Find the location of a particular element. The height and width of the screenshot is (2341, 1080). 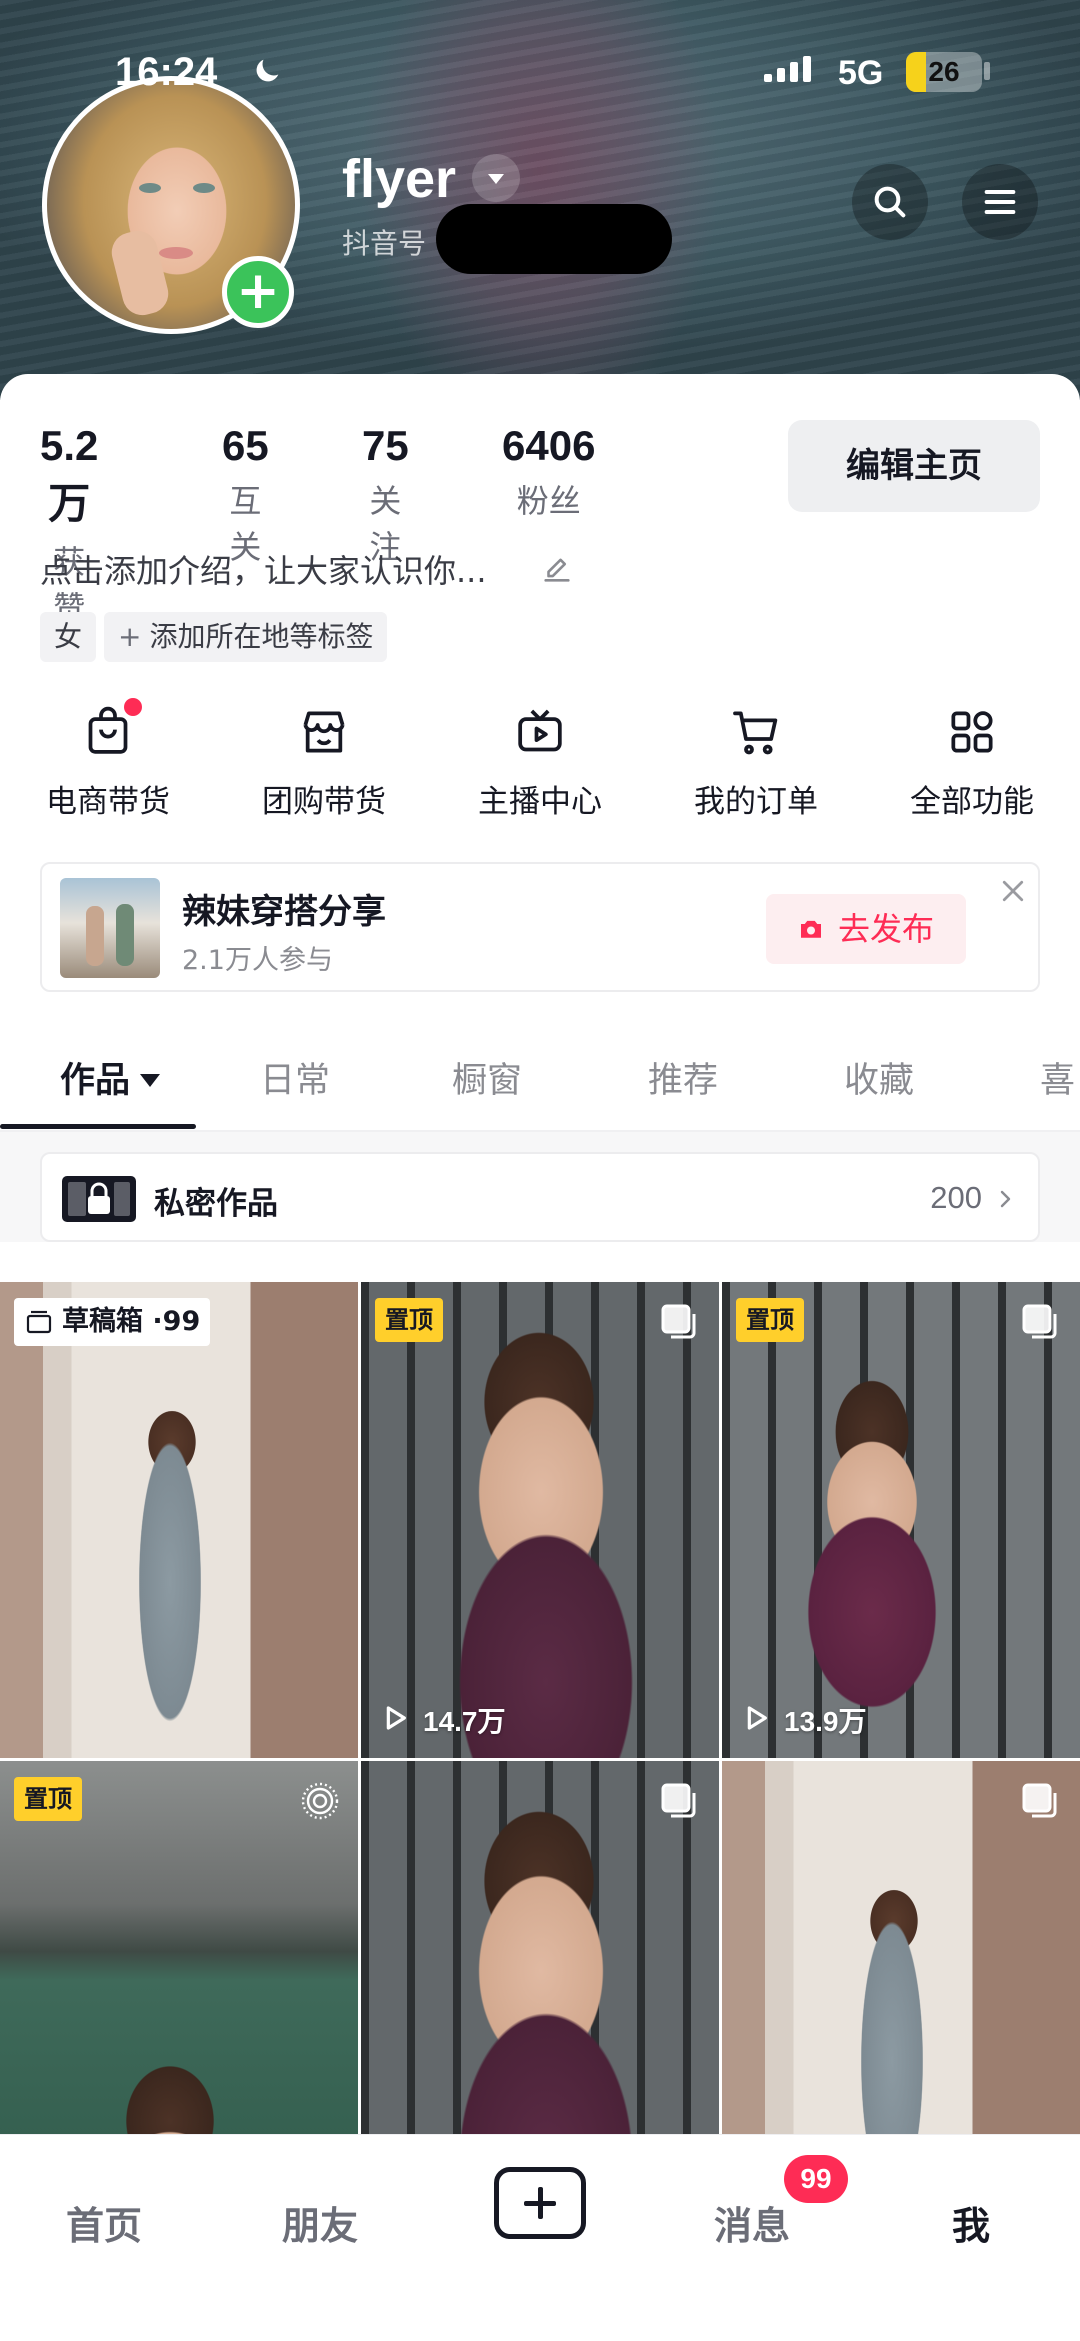

feature-label: 主播中心 is located at coordinates (540, 802).